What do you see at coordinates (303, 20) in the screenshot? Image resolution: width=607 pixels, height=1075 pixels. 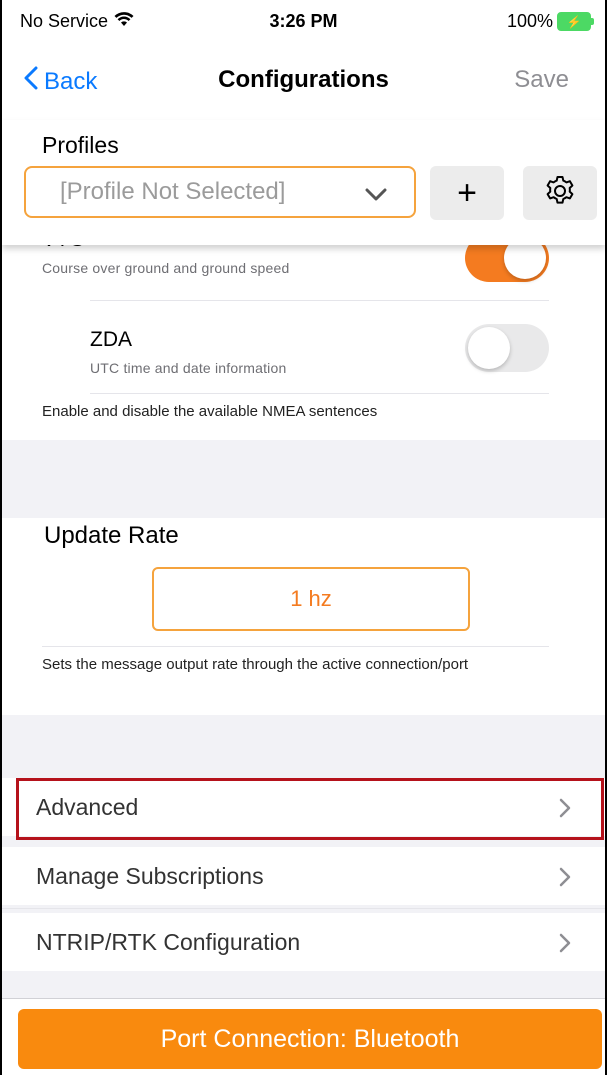 I see `status-bar: No Service 3:26 PM 100% ⚡` at bounding box center [303, 20].